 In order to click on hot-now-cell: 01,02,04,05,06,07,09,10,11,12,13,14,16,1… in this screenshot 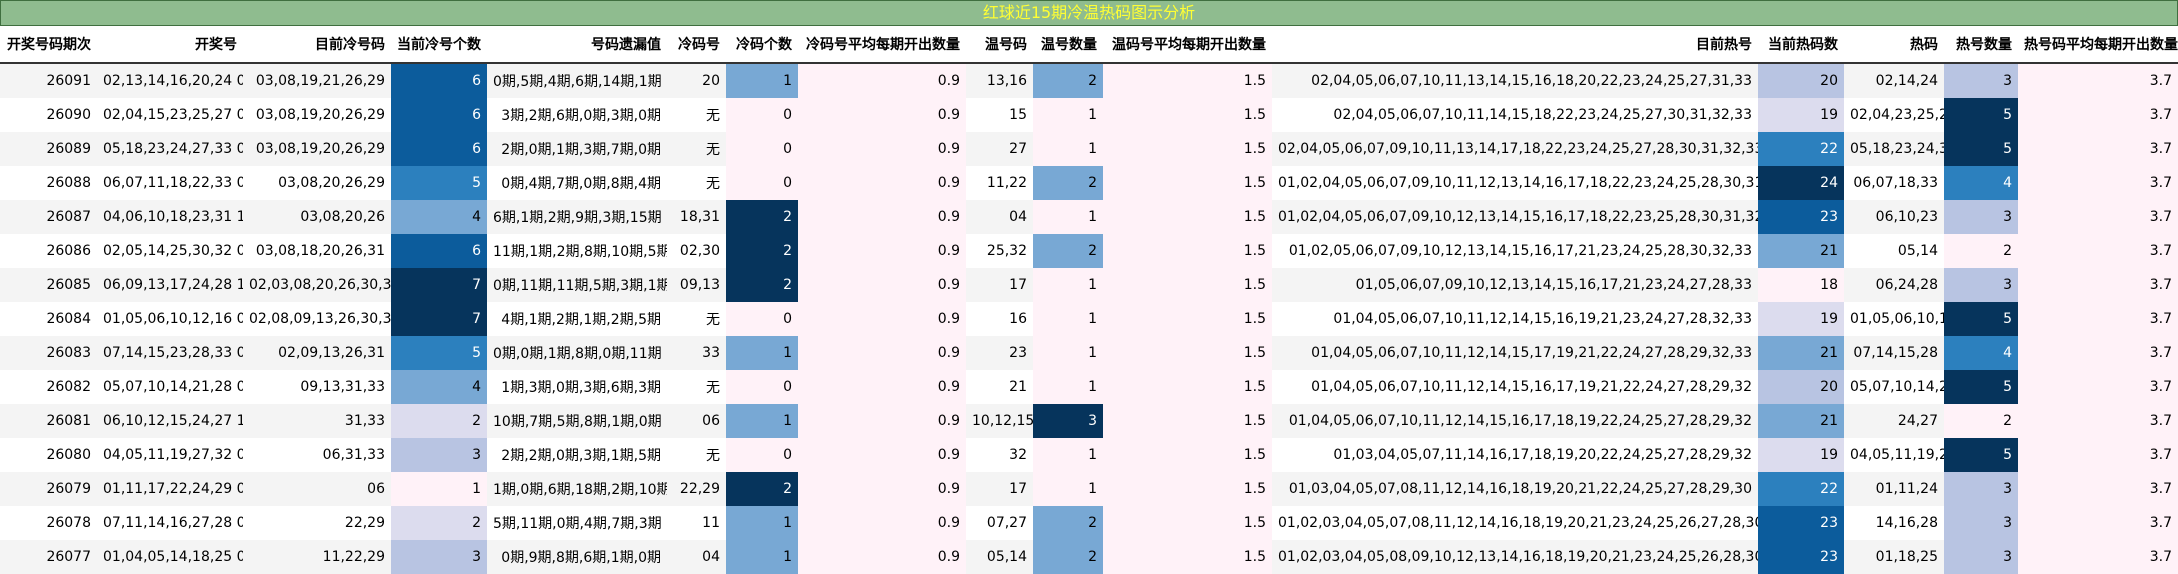, I will do `click(1515, 183)`.